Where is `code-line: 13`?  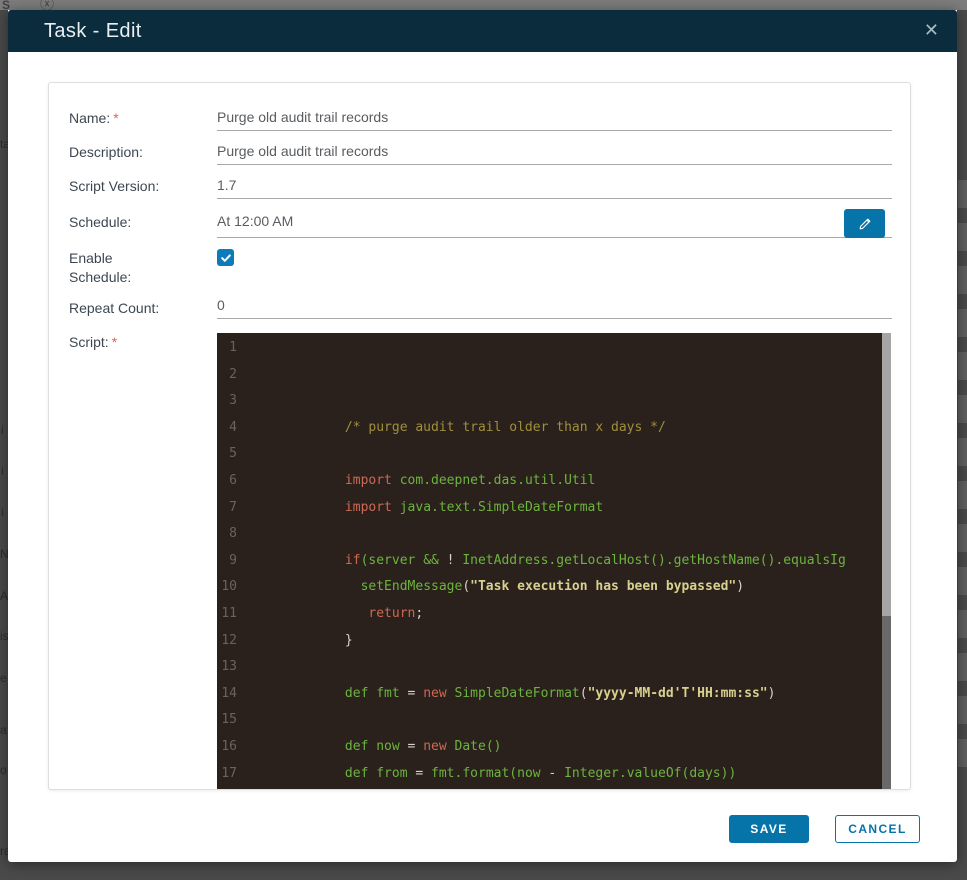 code-line: 13 is located at coordinates (549, 667).